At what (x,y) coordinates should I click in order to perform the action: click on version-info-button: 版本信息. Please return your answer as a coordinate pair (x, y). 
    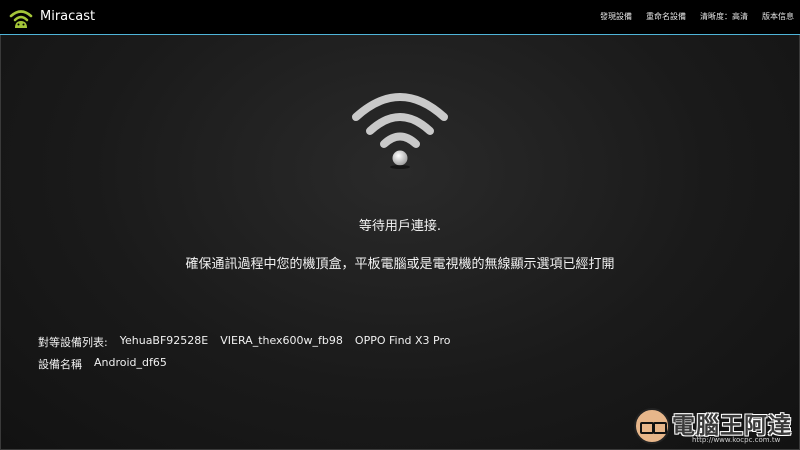
    Looking at the image, I should click on (778, 16).